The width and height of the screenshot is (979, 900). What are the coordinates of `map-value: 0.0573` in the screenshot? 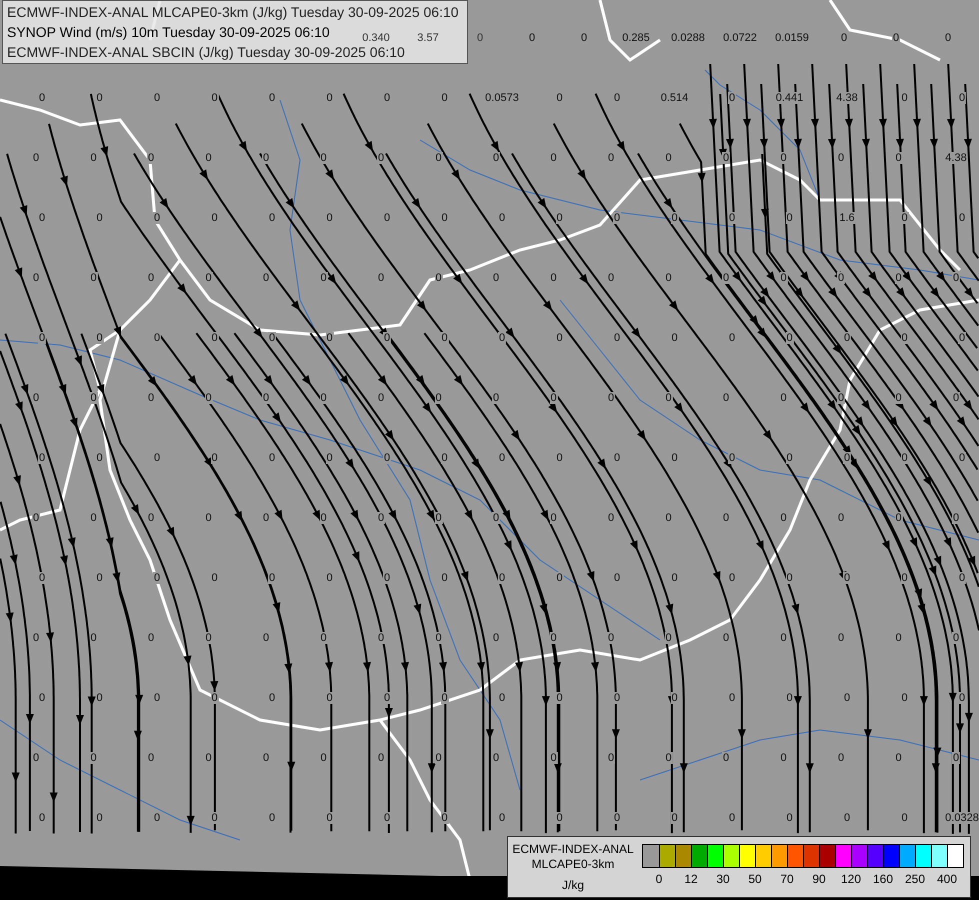 It's located at (502, 98).